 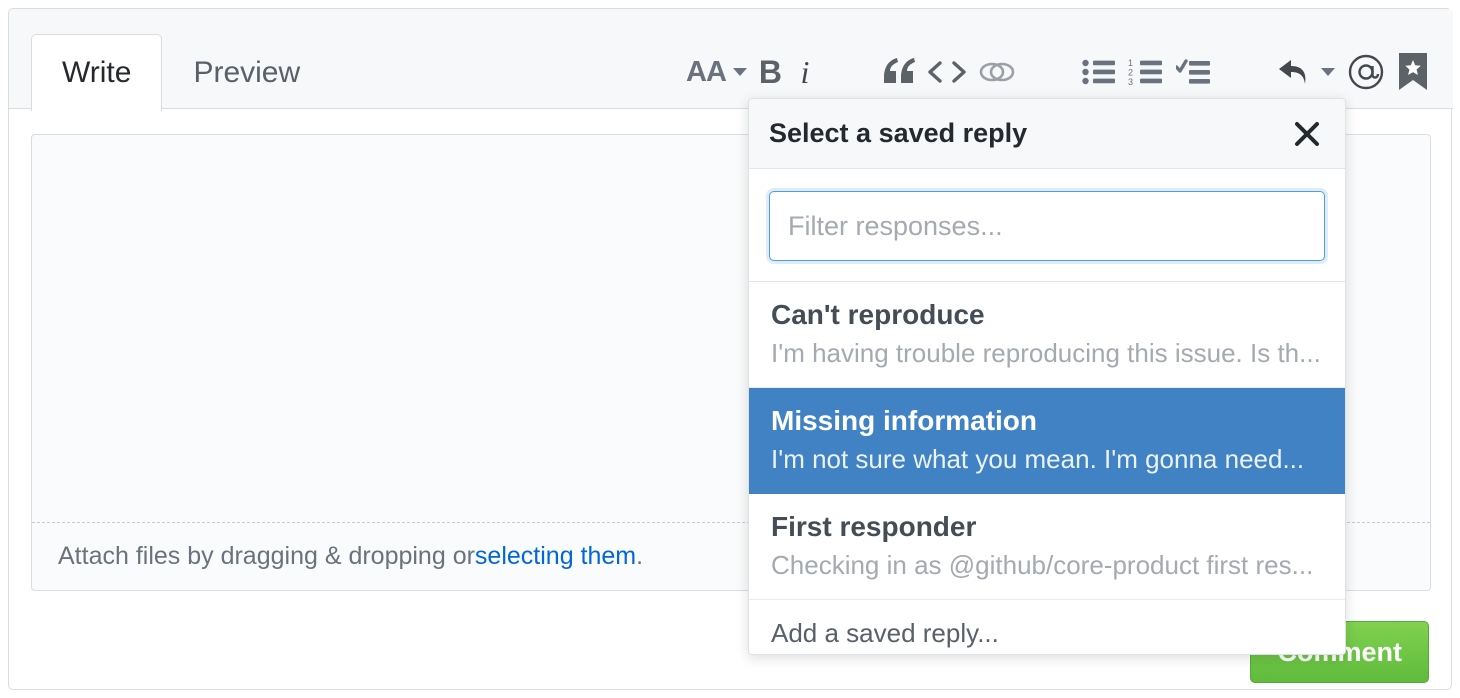 What do you see at coordinates (1413, 72) in the screenshot?
I see `saved-reply-icon` at bounding box center [1413, 72].